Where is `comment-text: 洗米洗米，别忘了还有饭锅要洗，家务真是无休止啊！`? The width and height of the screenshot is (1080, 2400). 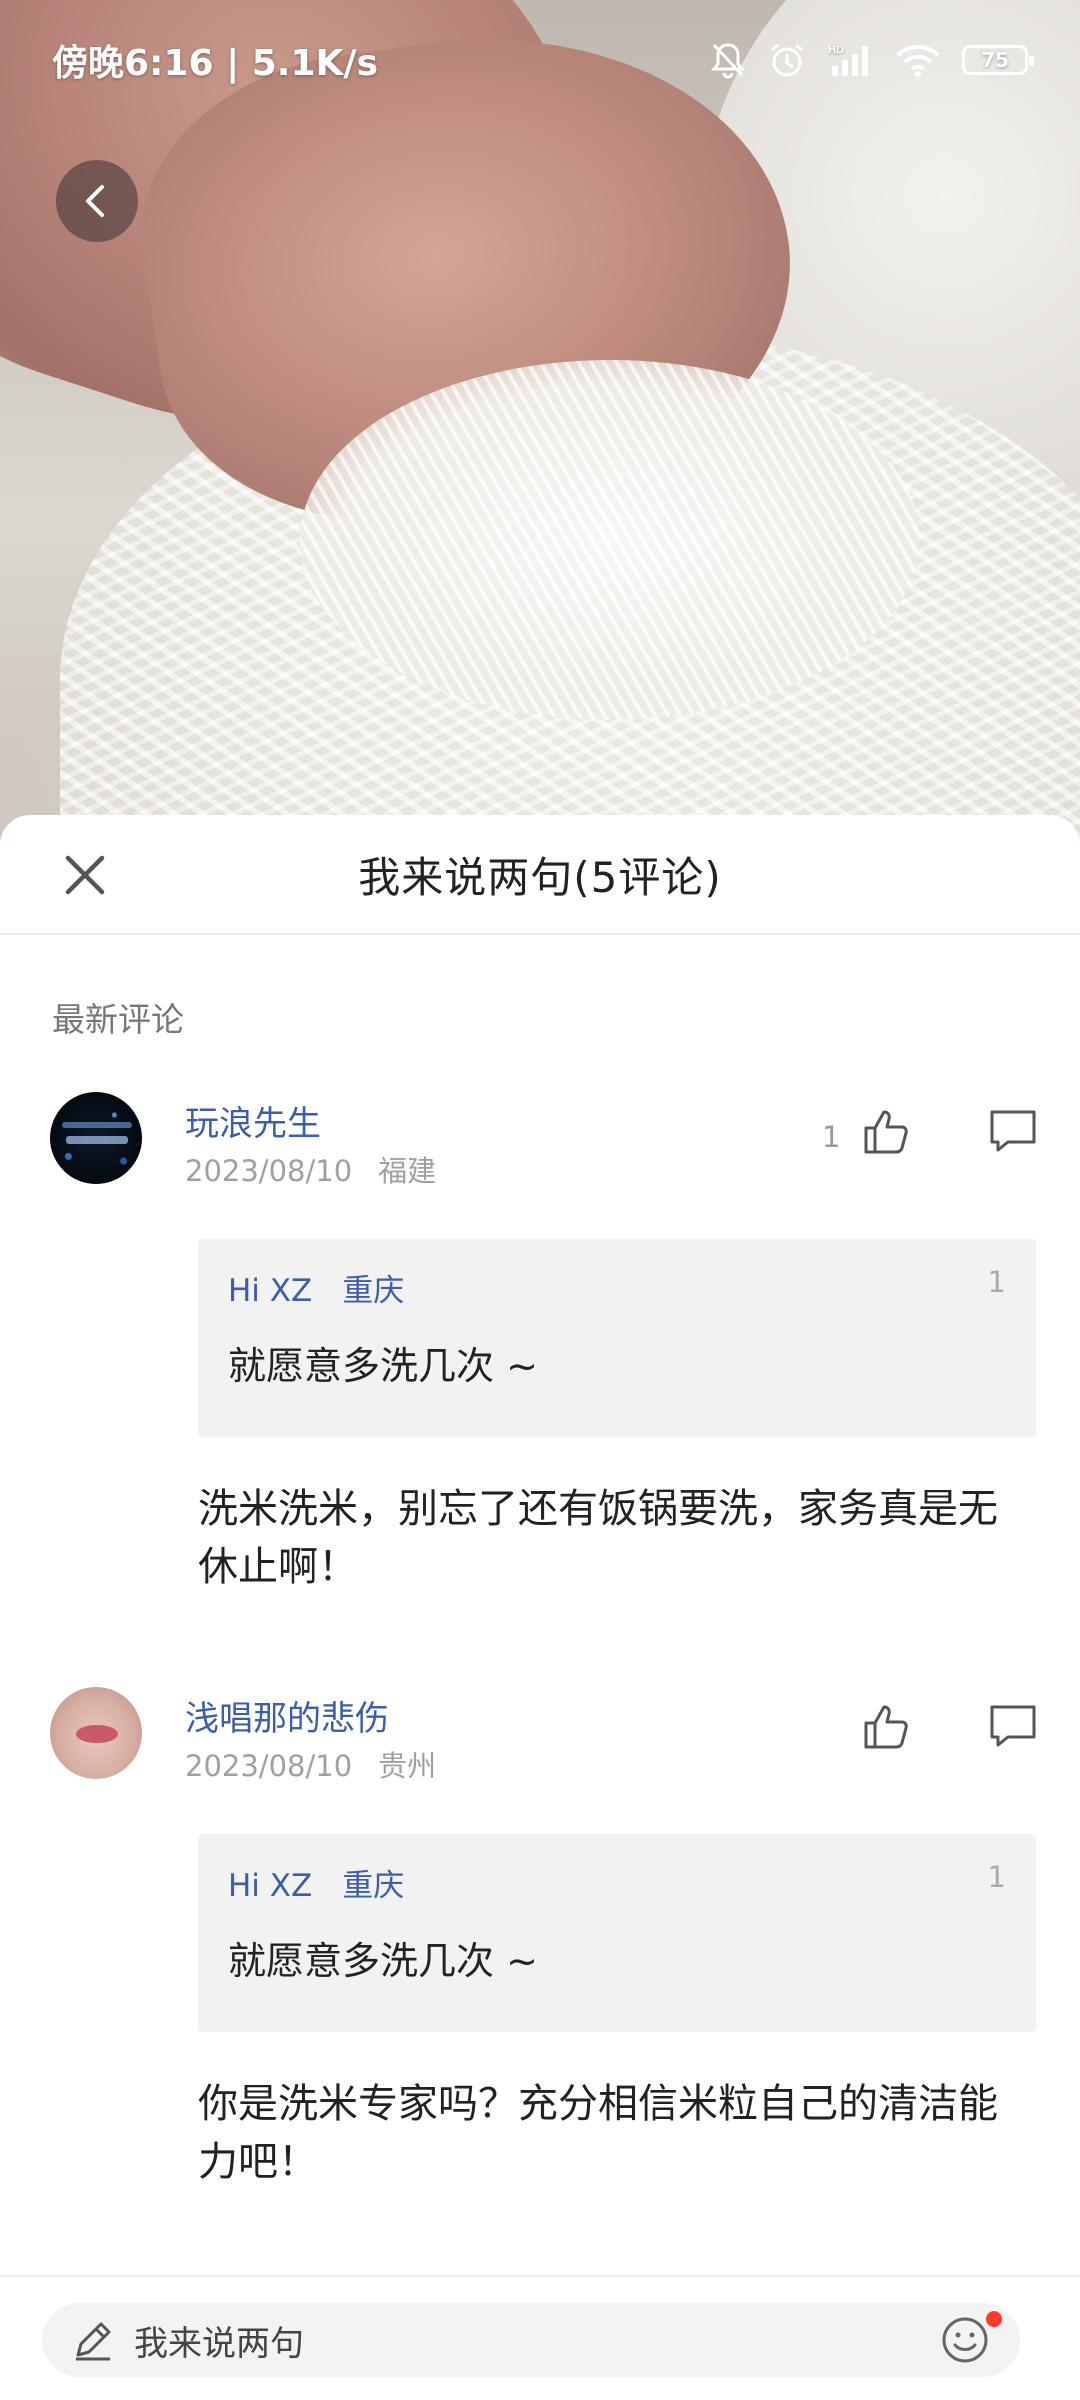 comment-text: 洗米洗米，别忘了还有饭锅要洗，家务真是无休止啊！ is located at coordinates (598, 1538).